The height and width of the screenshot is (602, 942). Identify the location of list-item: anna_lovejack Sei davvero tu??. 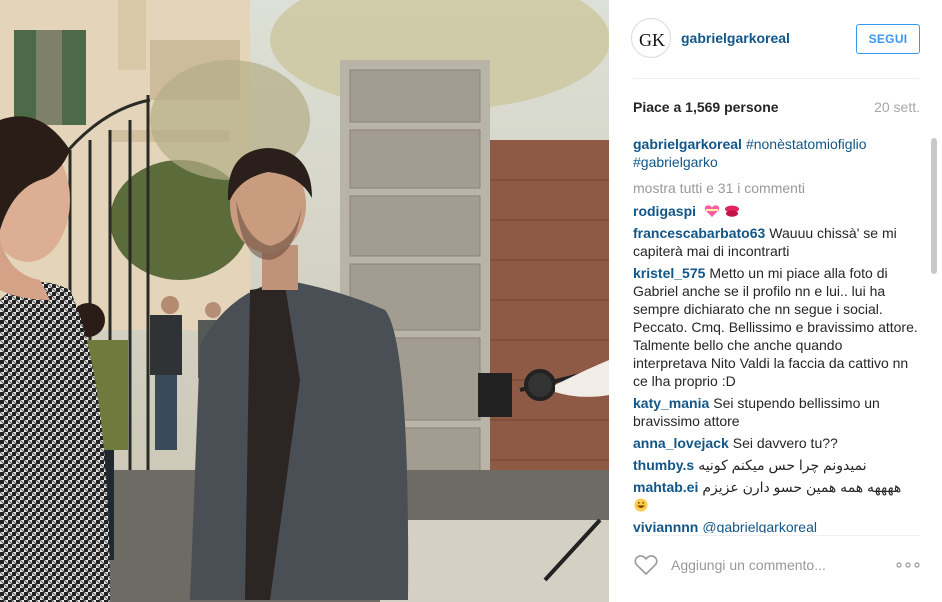
(775, 443).